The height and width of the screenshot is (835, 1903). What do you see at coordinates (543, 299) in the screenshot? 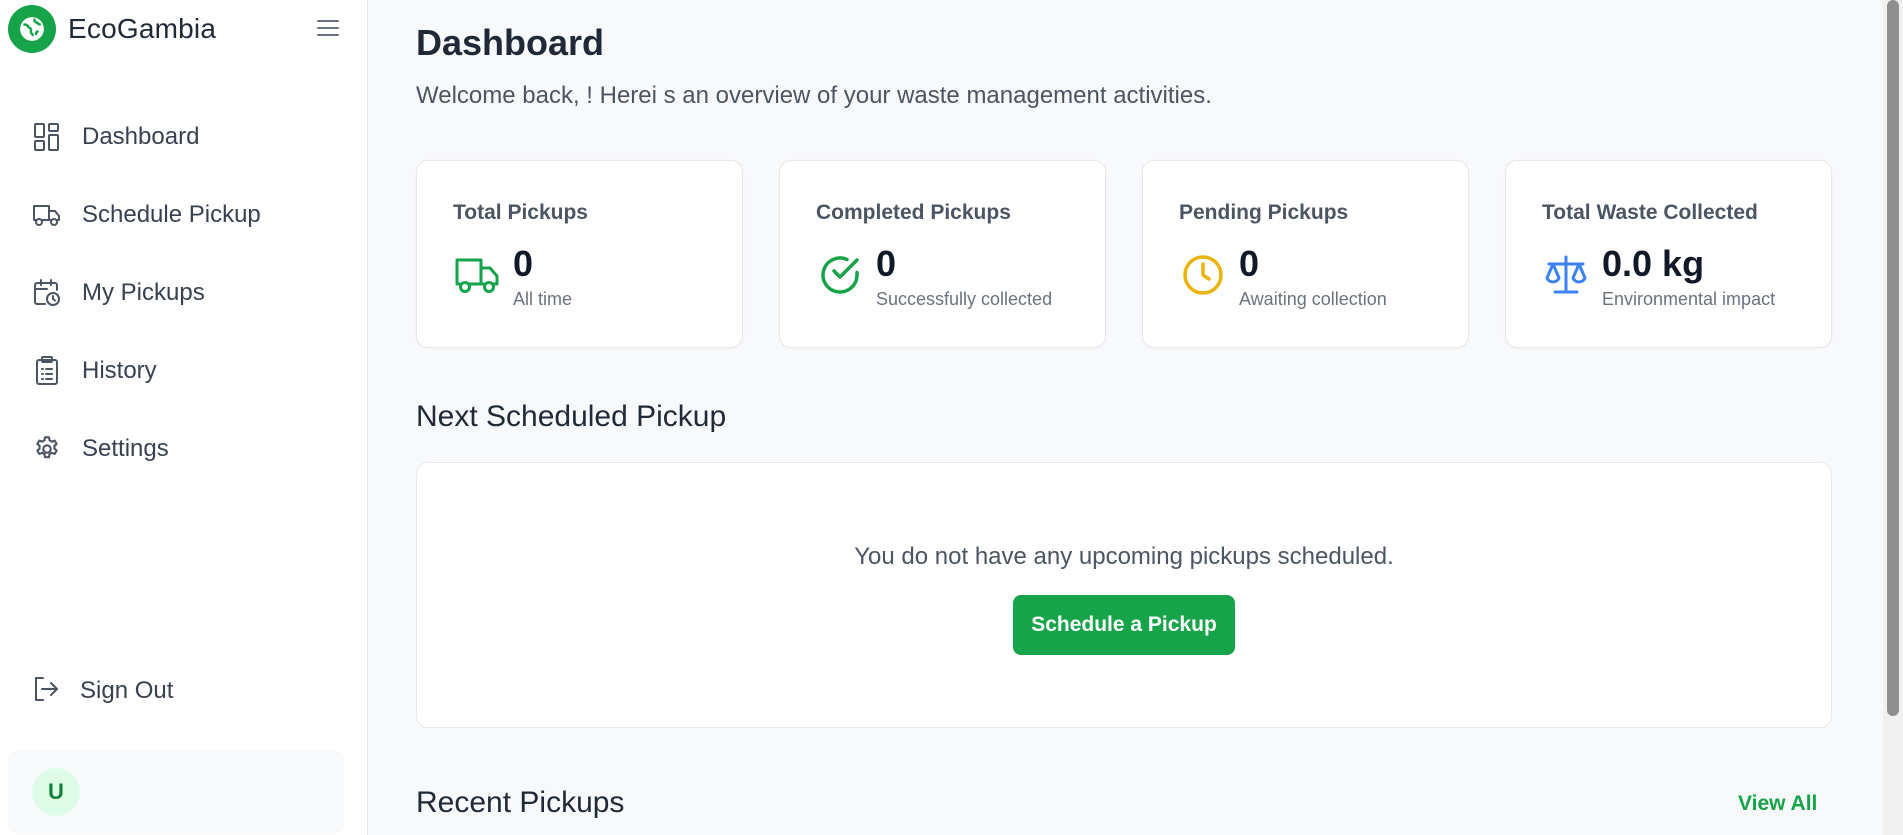
I see `stat-sub: All time` at bounding box center [543, 299].